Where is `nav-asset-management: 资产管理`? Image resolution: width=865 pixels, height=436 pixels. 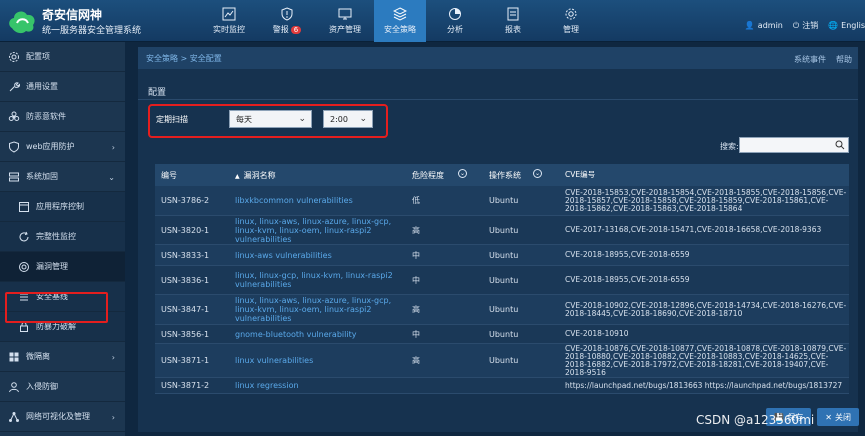 nav-asset-management: 资产管理 is located at coordinates (345, 21).